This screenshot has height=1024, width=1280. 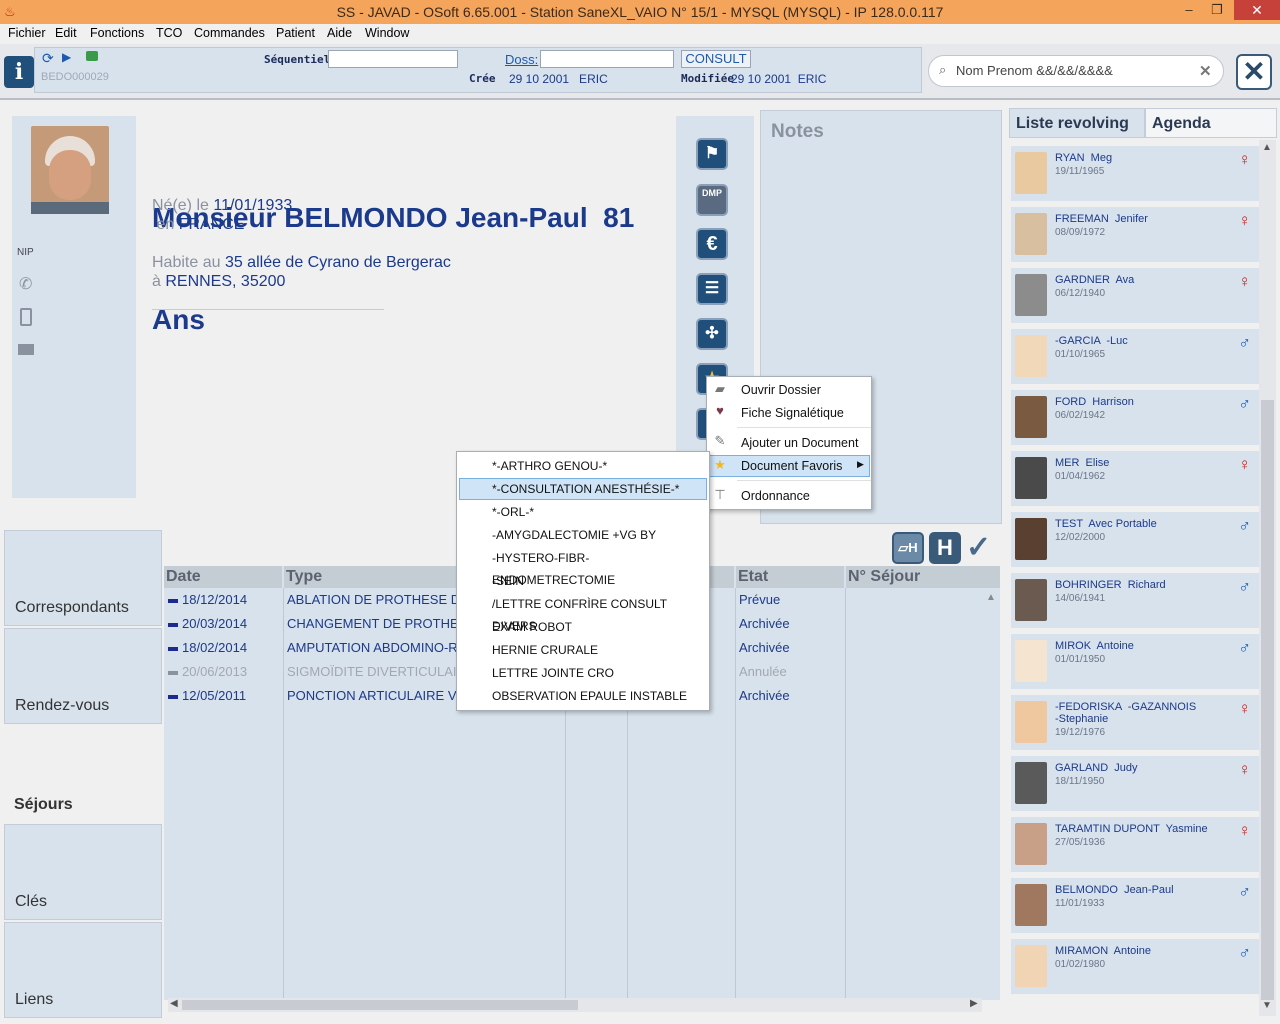 I want to click on favori-item: OBSERVATION EPAULE INSTABLE, so click(x=589, y=696).